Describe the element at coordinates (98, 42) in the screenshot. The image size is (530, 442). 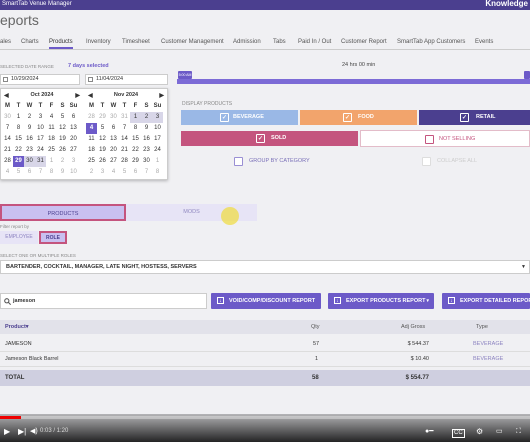
I see `tab-inventory: Inventory` at that location.